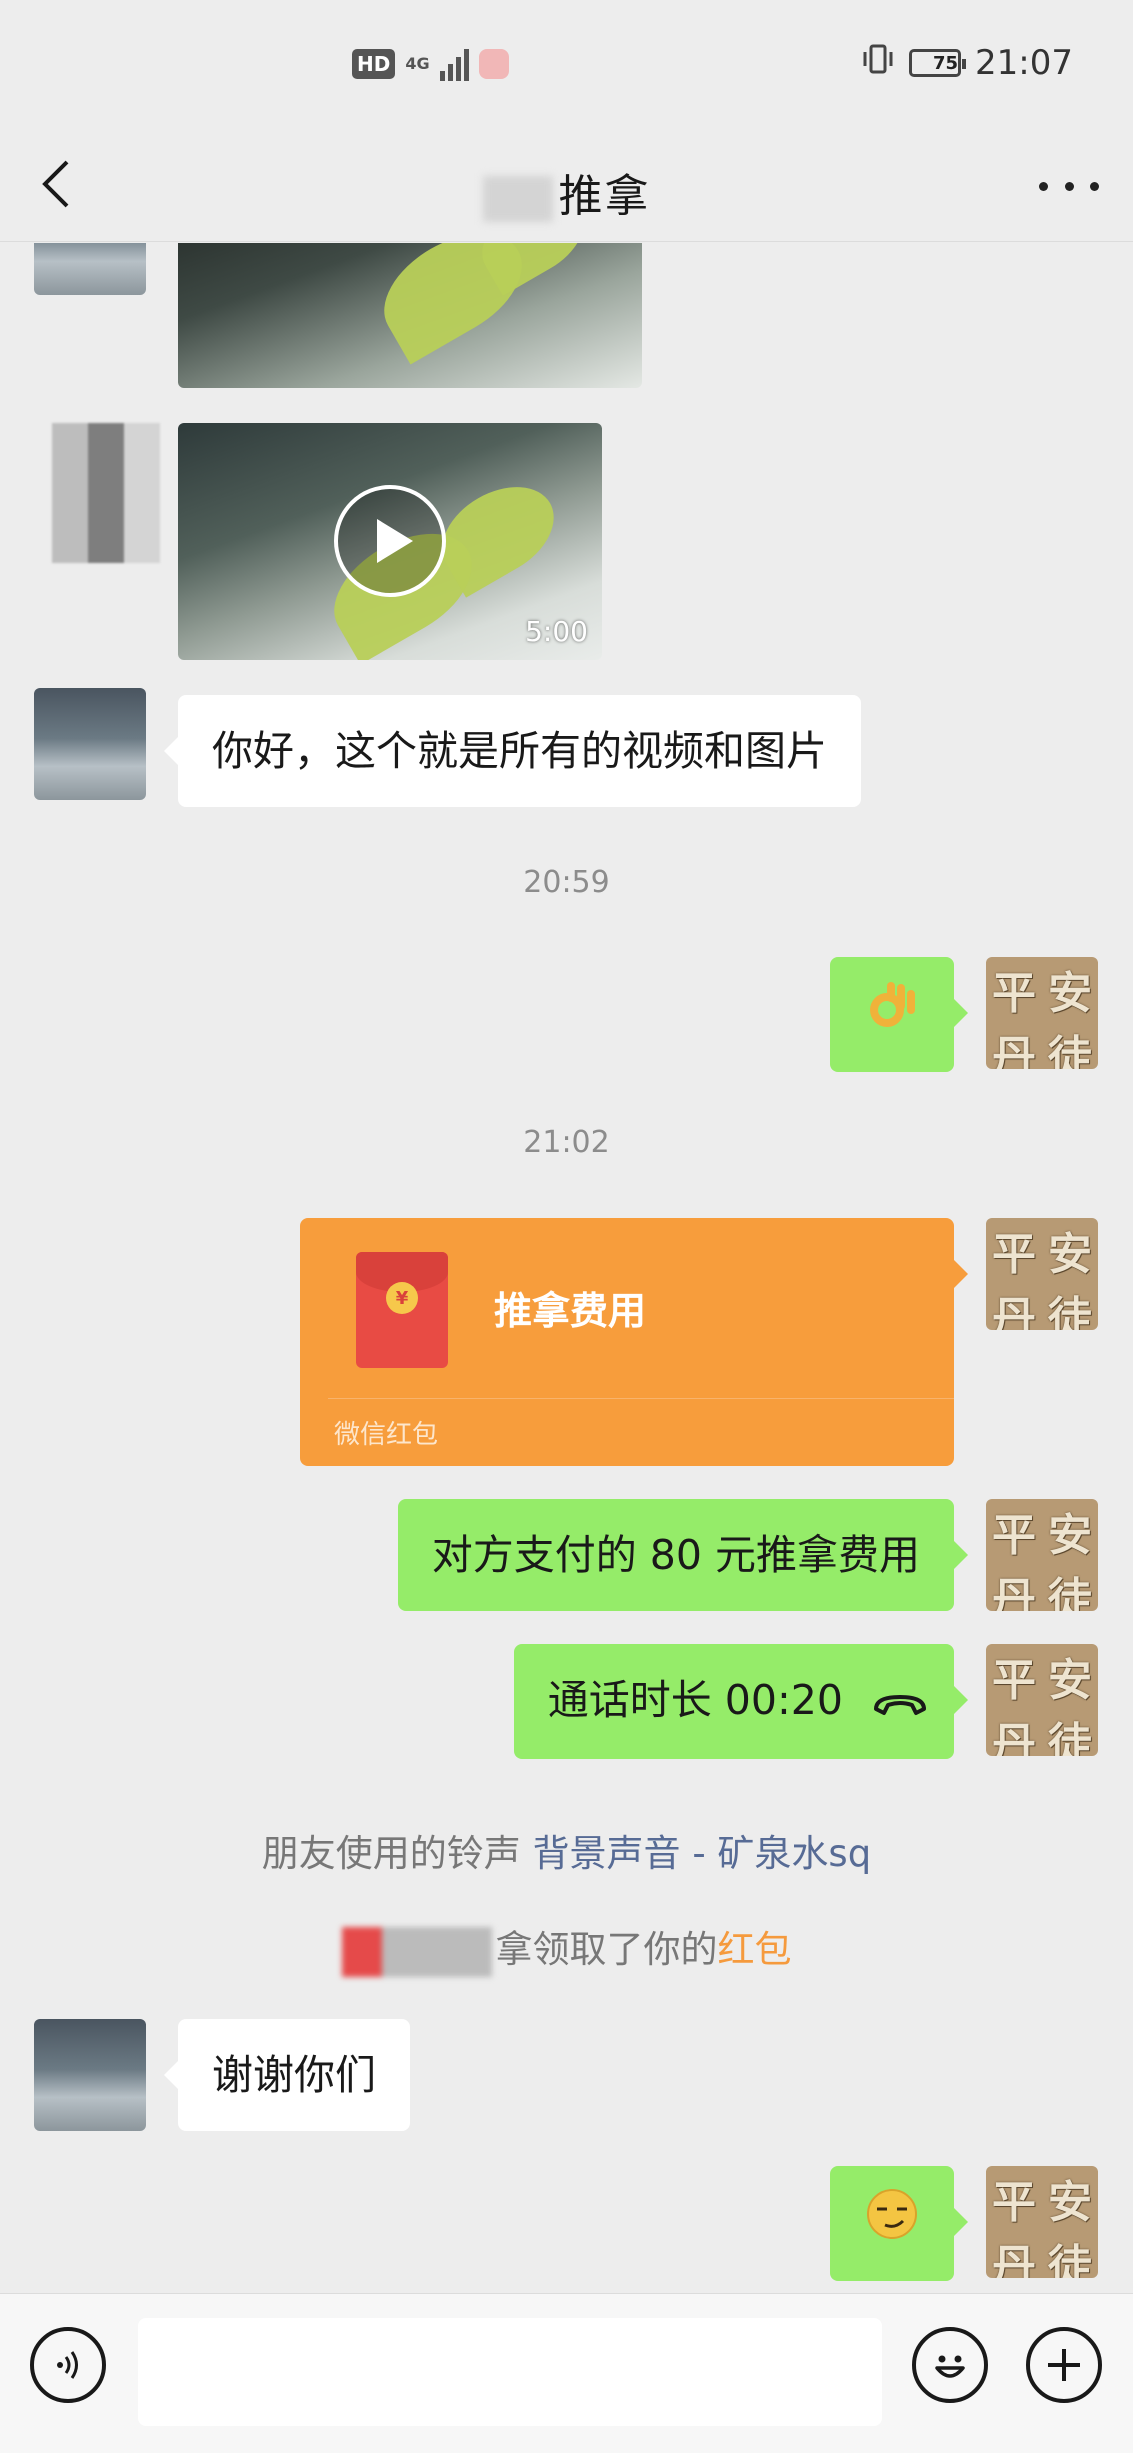 The width and height of the screenshot is (1133, 2453). Describe the element at coordinates (755, 1949) in the screenshot. I see `red-packet-link: 红包` at that location.